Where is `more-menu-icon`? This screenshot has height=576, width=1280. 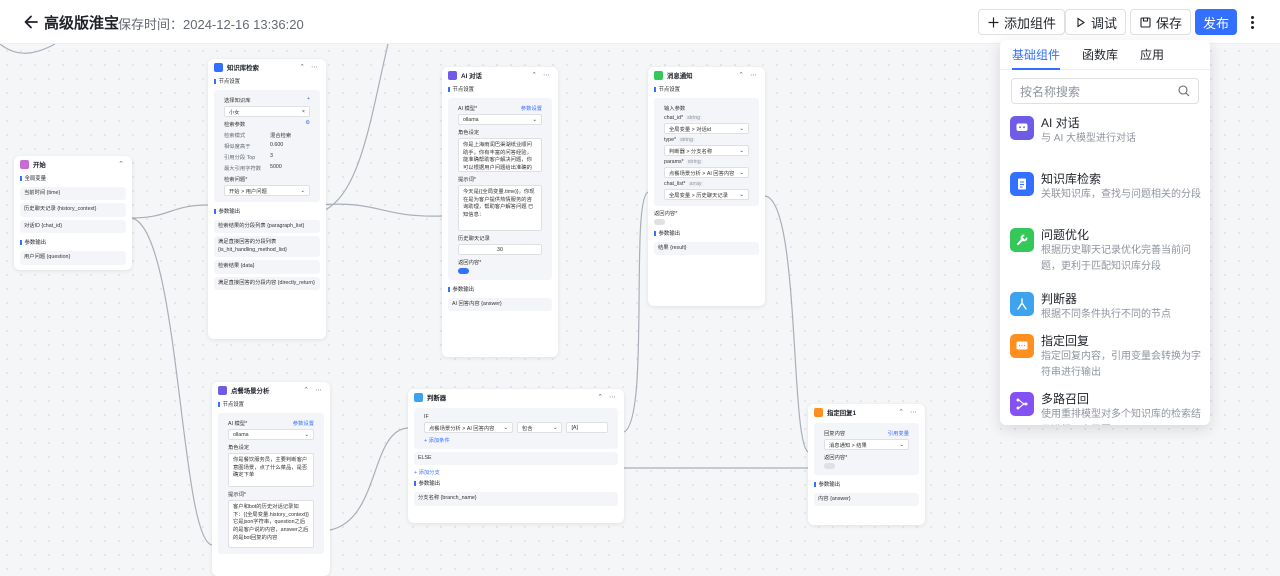
more-menu-icon is located at coordinates (1252, 22).